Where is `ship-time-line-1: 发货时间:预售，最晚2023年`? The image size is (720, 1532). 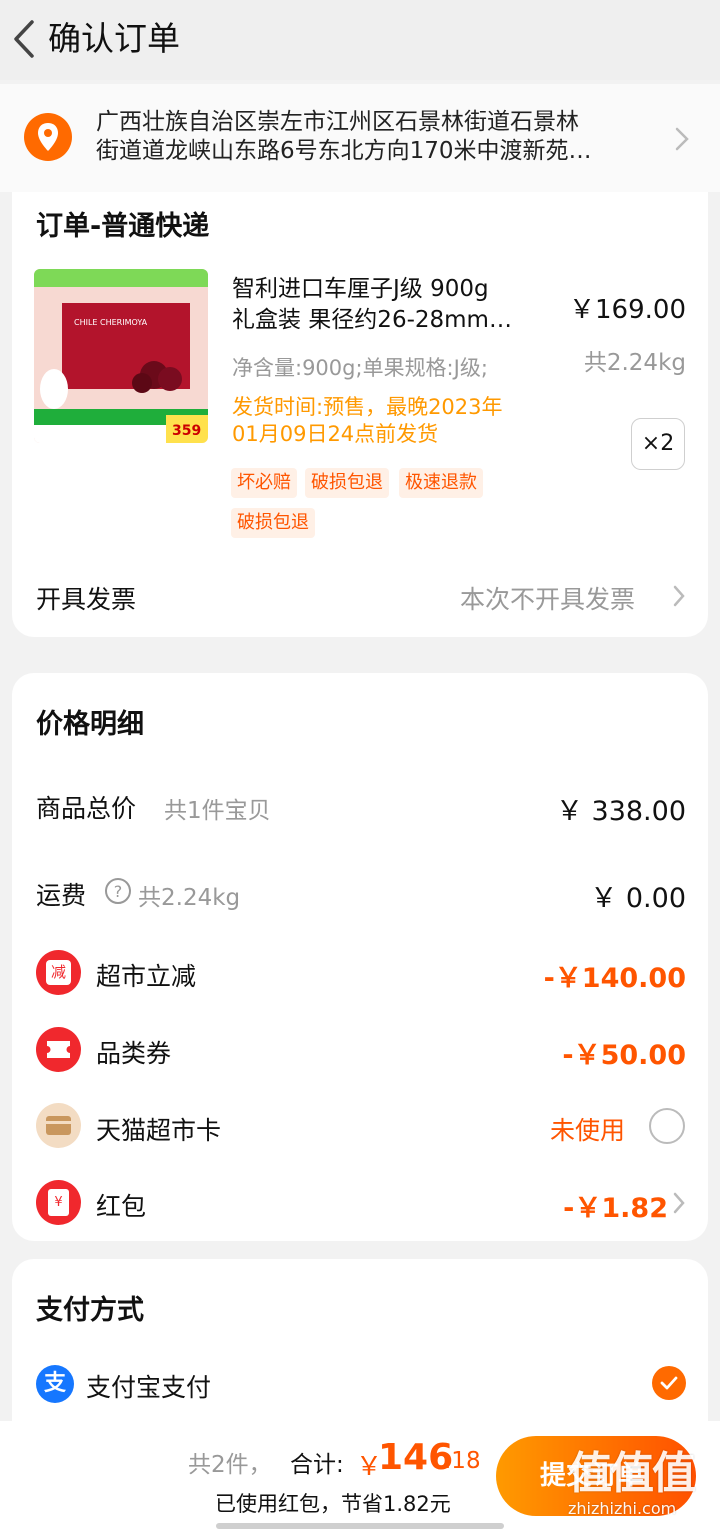 ship-time-line-1: 发货时间:预售，最晚2023年 is located at coordinates (367, 407).